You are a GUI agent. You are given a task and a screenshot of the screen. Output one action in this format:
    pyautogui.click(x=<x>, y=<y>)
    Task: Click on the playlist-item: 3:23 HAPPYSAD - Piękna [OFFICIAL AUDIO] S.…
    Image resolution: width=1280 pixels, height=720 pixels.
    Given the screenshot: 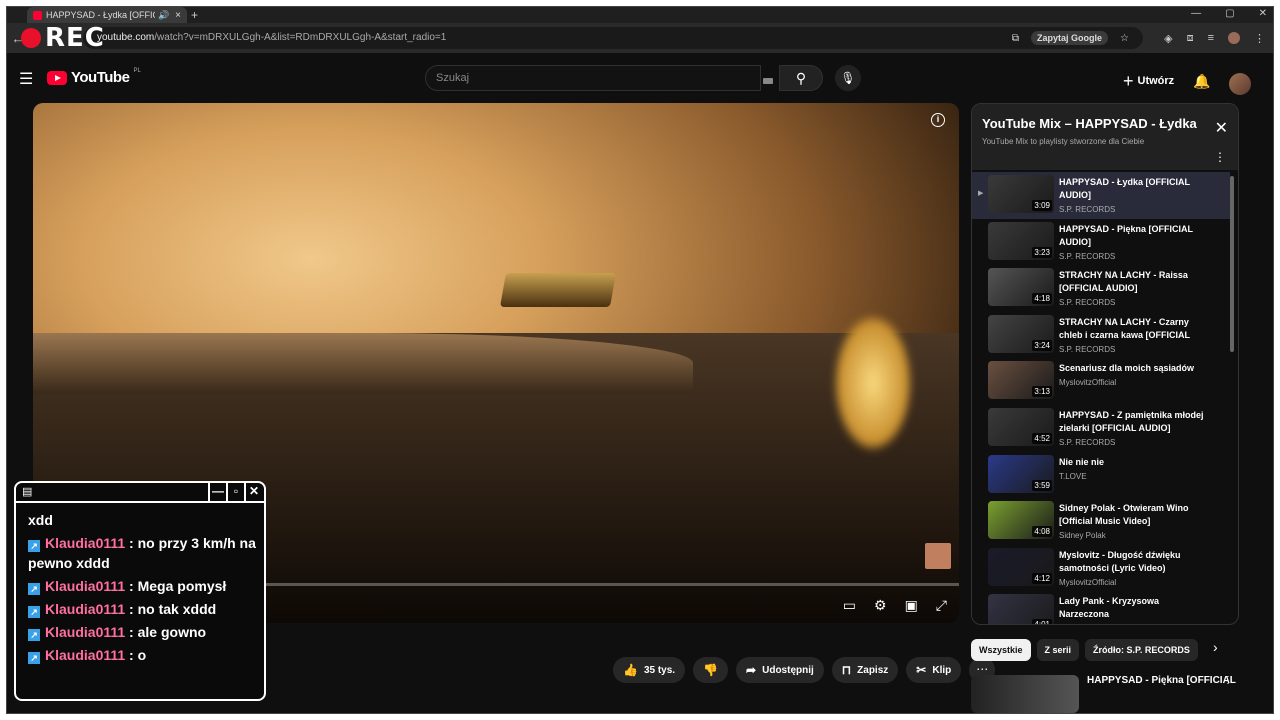 What is the action you would take?
    pyautogui.click(x=1101, y=242)
    